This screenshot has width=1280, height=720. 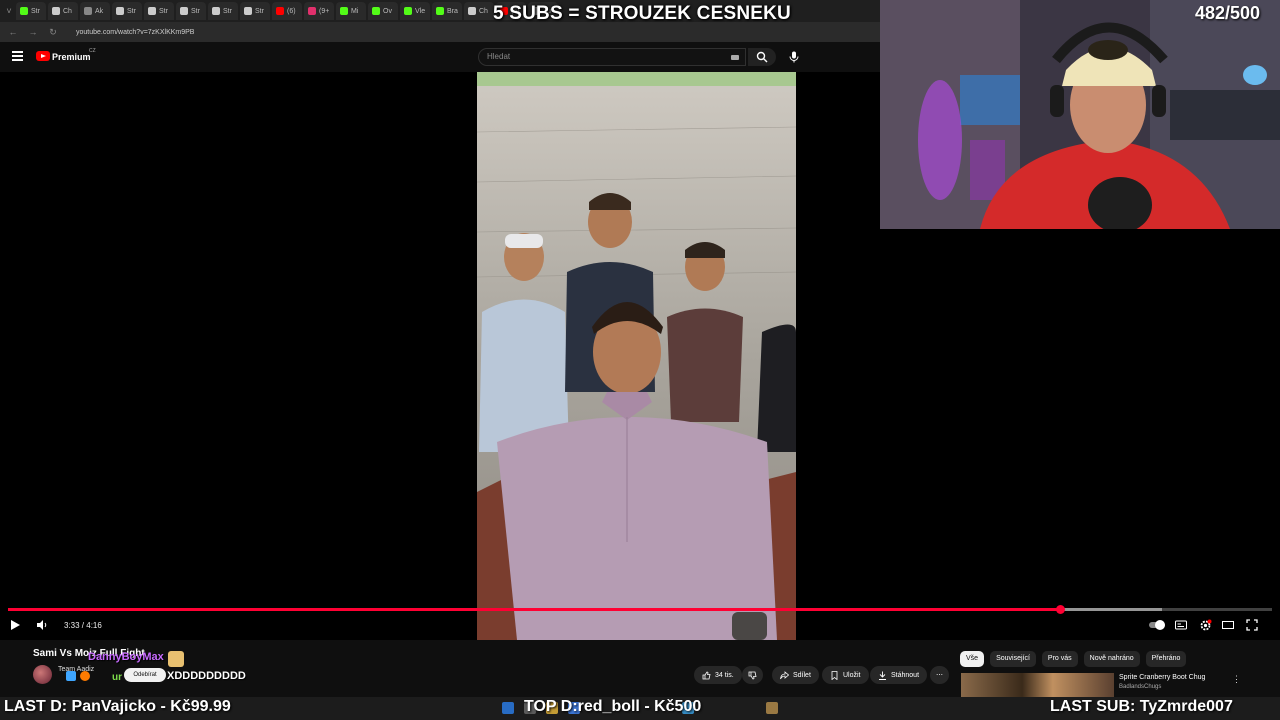 I want to click on browser-tab: (9+, so click(x=319, y=11).